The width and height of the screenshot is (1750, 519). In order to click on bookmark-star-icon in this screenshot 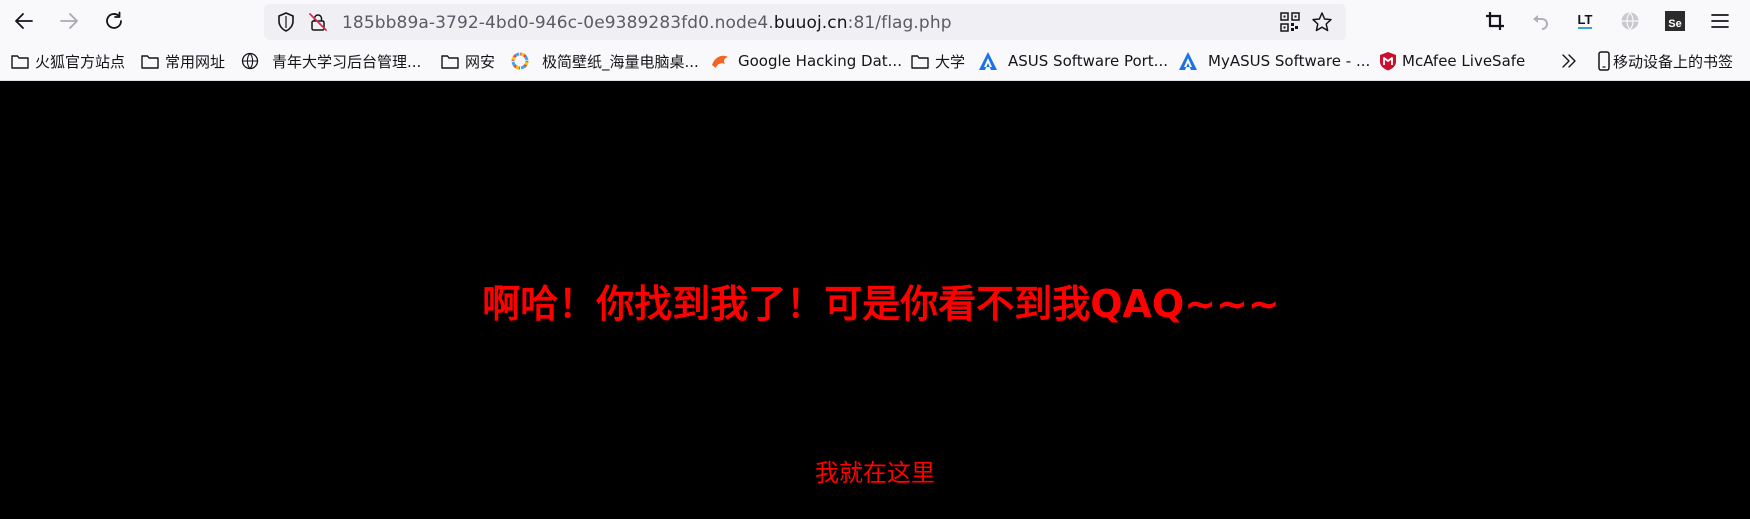, I will do `click(1322, 22)`.